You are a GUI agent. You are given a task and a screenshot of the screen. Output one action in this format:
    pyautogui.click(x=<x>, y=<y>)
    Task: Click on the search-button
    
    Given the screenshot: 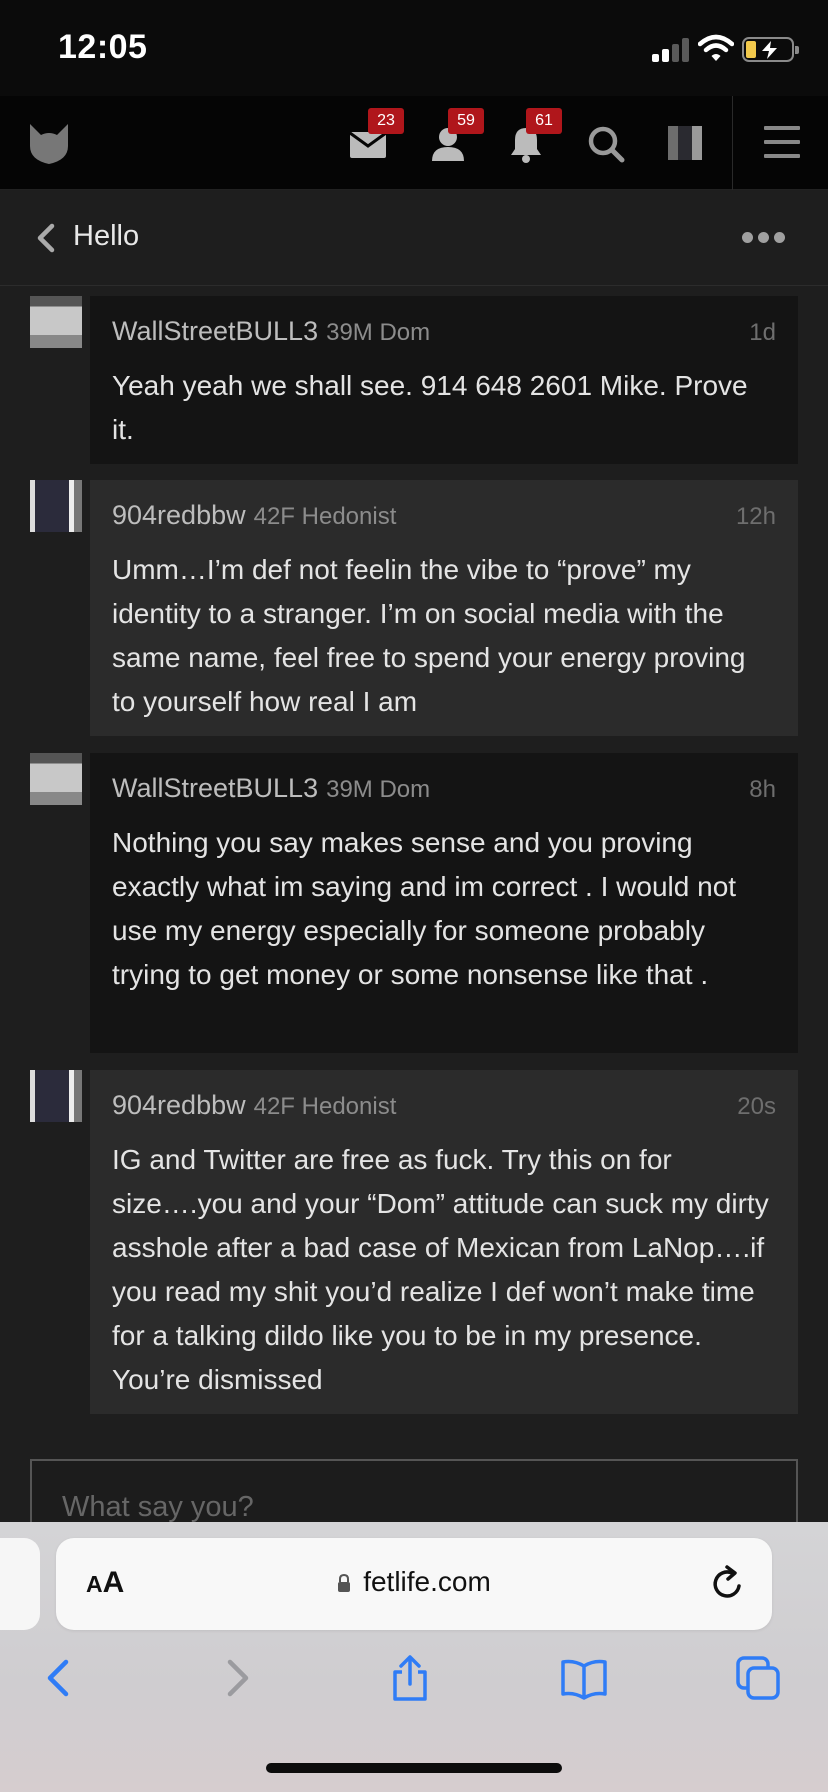 What is the action you would take?
    pyautogui.click(x=606, y=144)
    